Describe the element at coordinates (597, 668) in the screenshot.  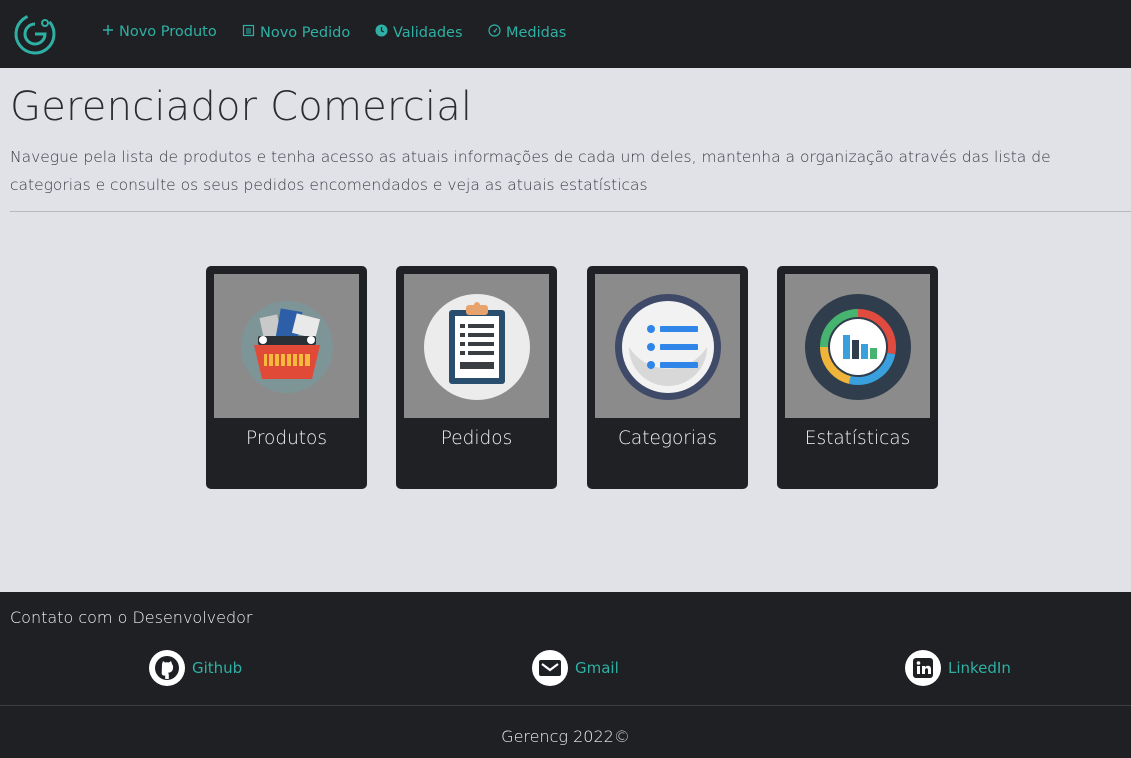
I see `gmail-label: Gmail` at that location.